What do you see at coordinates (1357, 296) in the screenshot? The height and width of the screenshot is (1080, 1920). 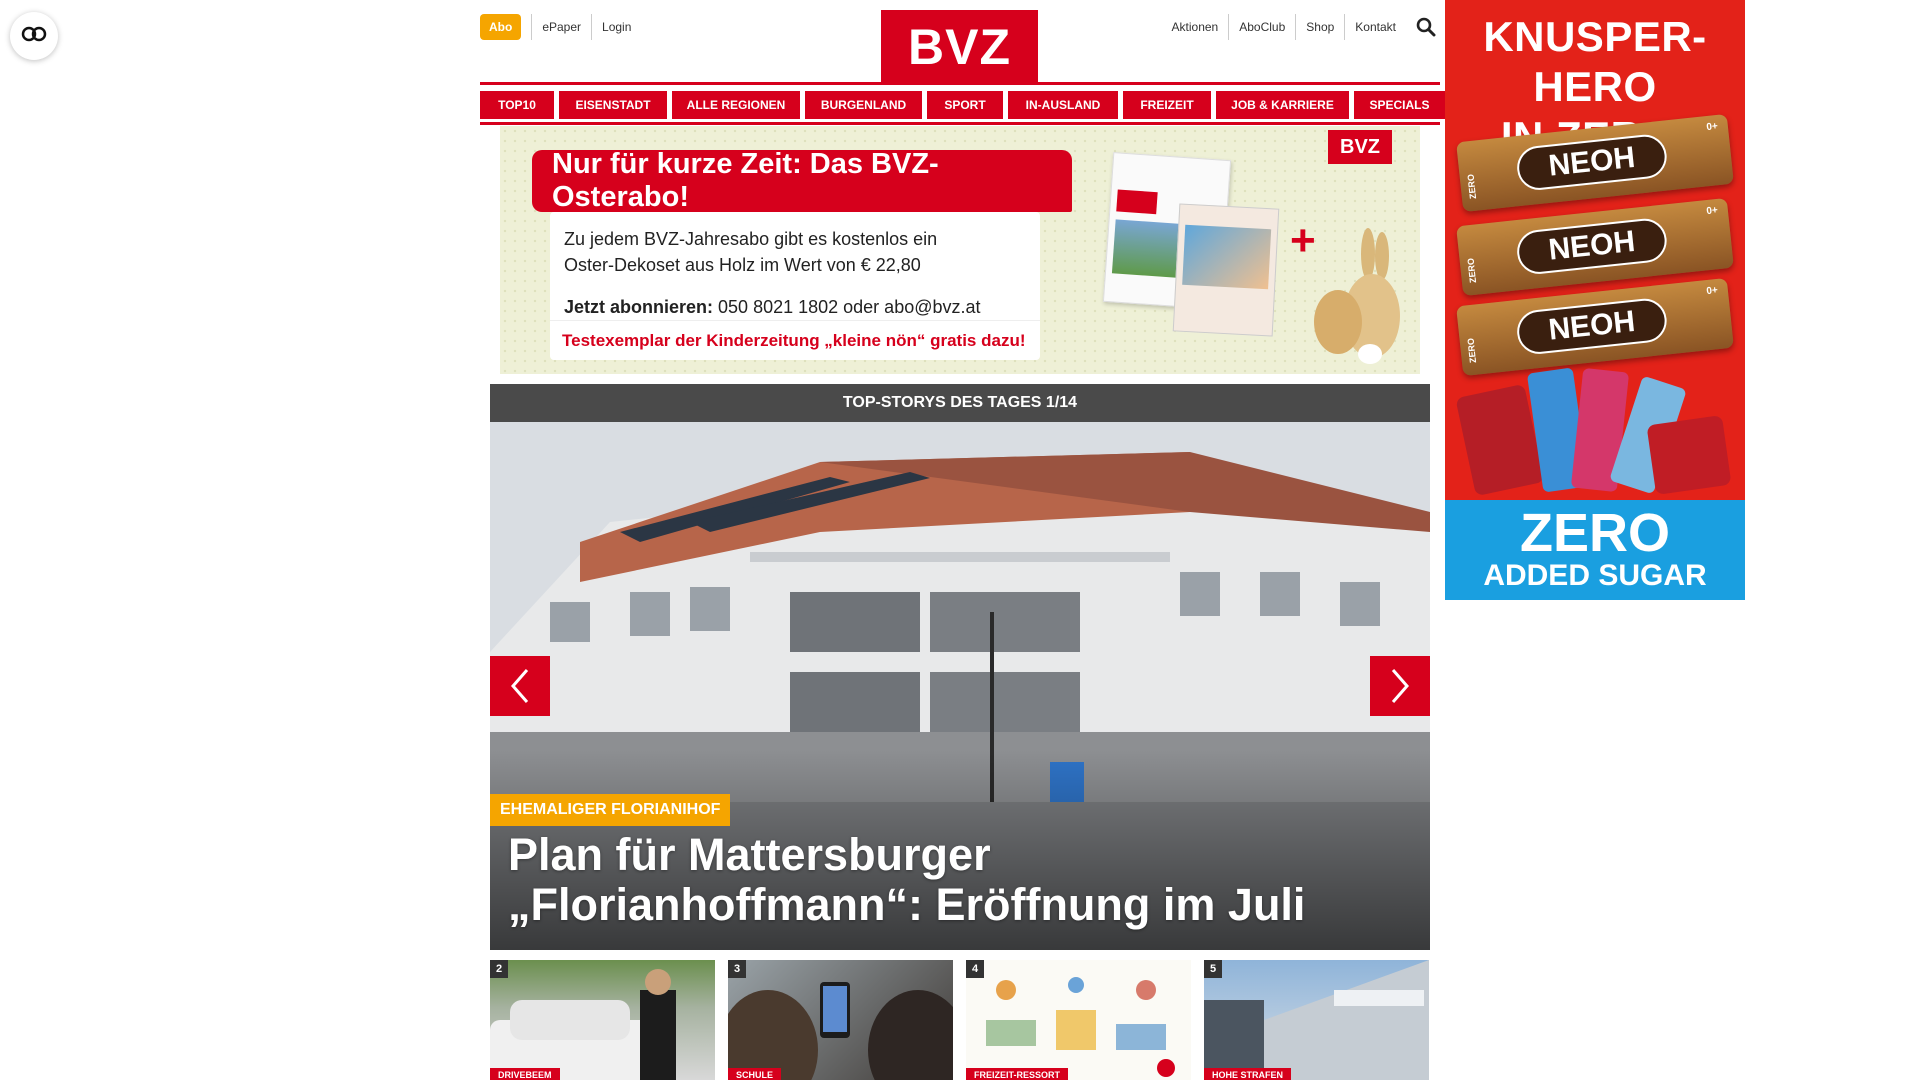 I see `easter-bunny-image` at bounding box center [1357, 296].